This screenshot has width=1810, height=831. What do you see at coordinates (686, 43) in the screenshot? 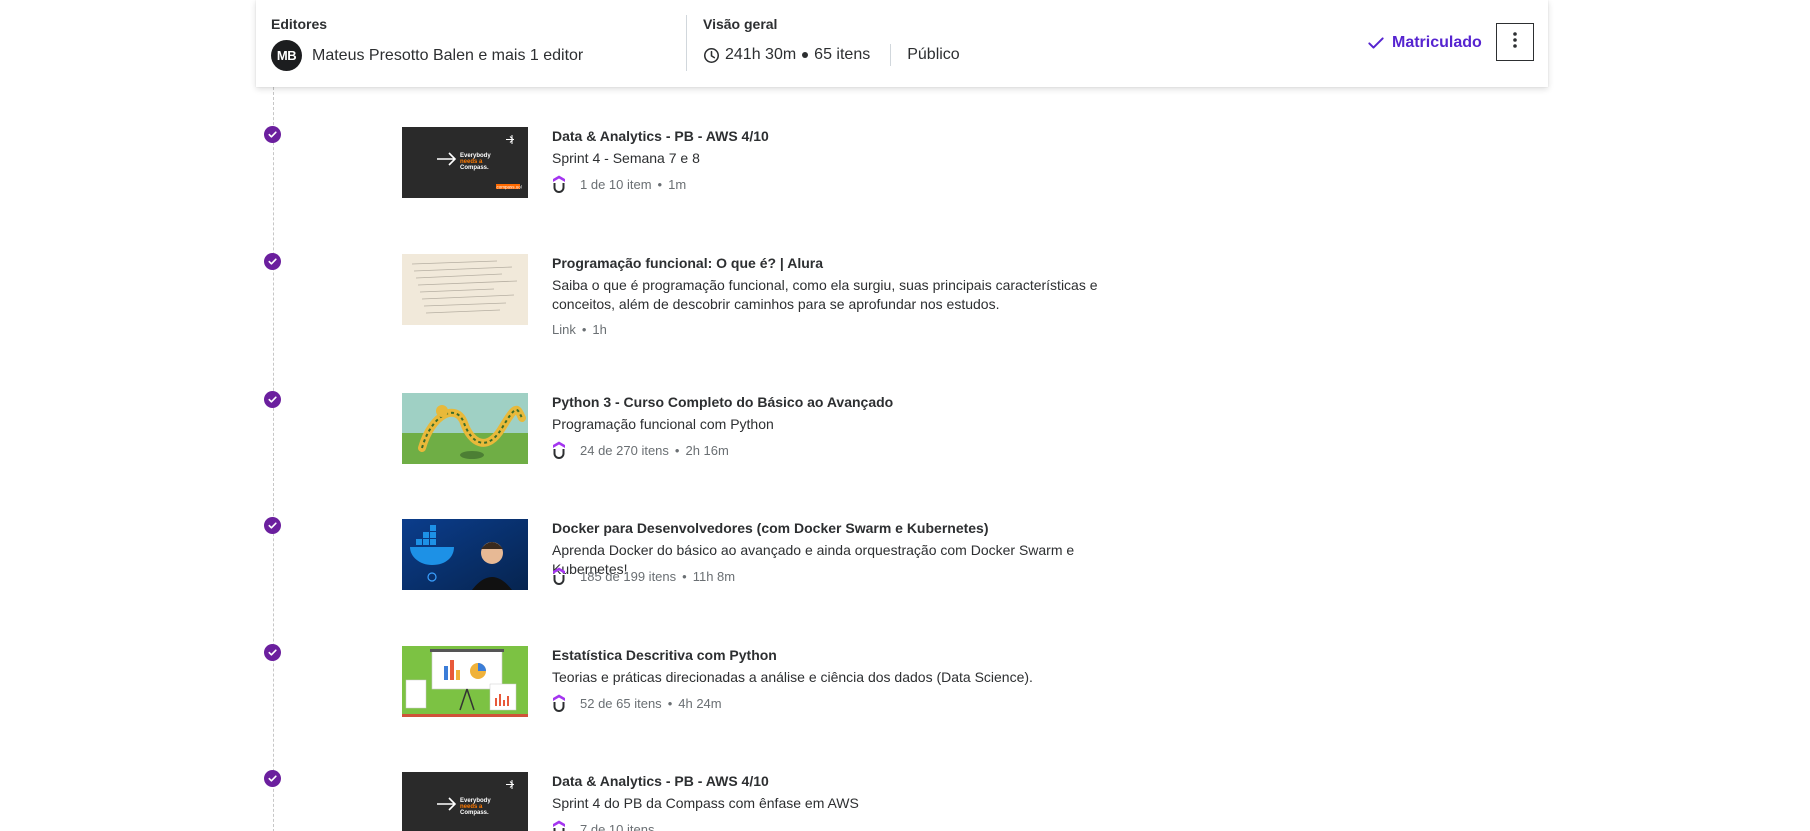
I see `header-divider` at bounding box center [686, 43].